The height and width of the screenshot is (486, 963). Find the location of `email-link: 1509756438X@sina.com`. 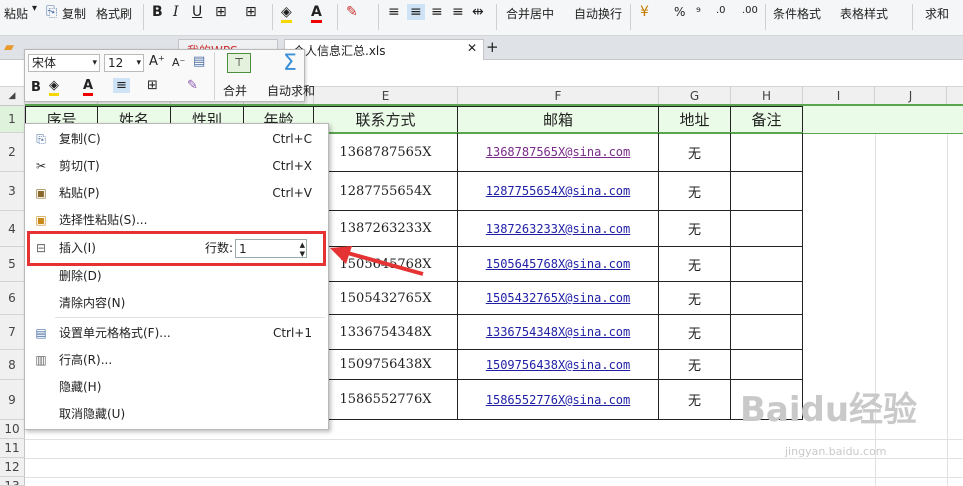

email-link: 1509756438X@sina.com is located at coordinates (558, 365).